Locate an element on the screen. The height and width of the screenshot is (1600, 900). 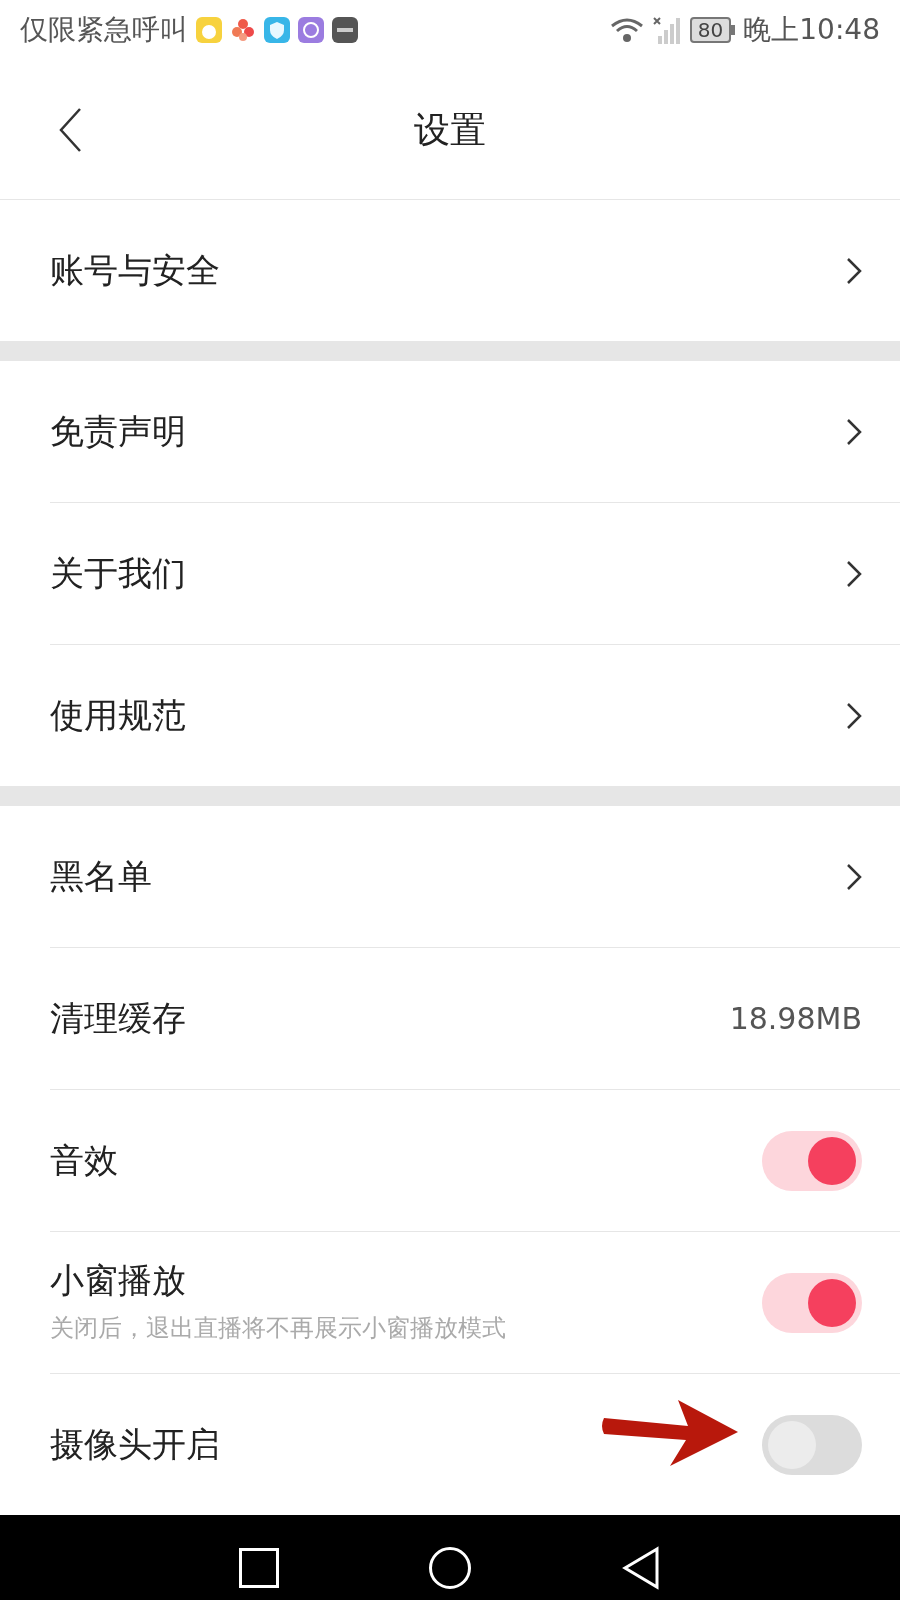
signal-icon is located at coordinates (666, 30).